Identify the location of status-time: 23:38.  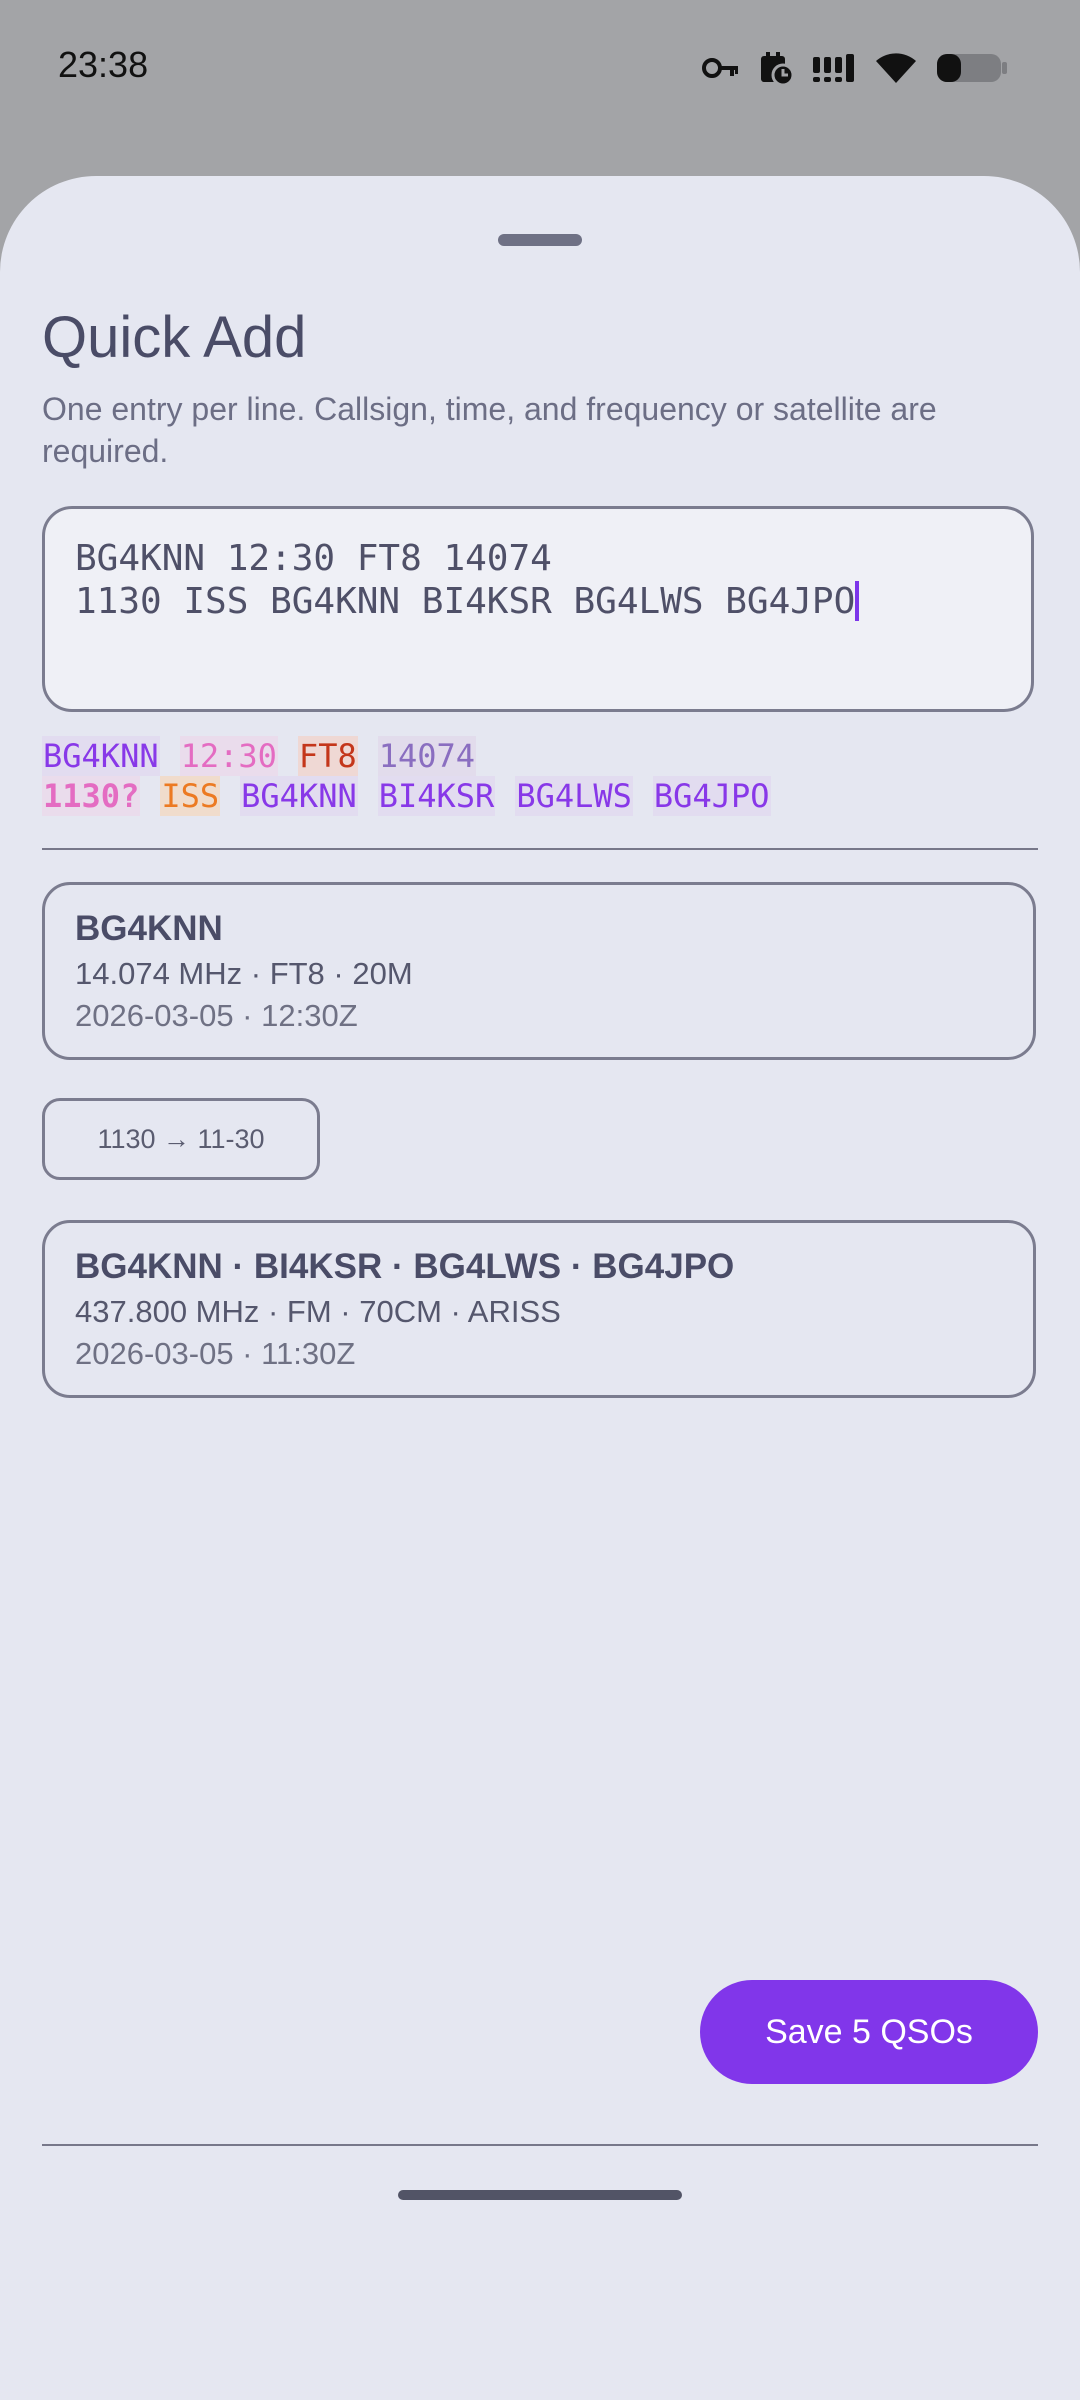
(103, 64).